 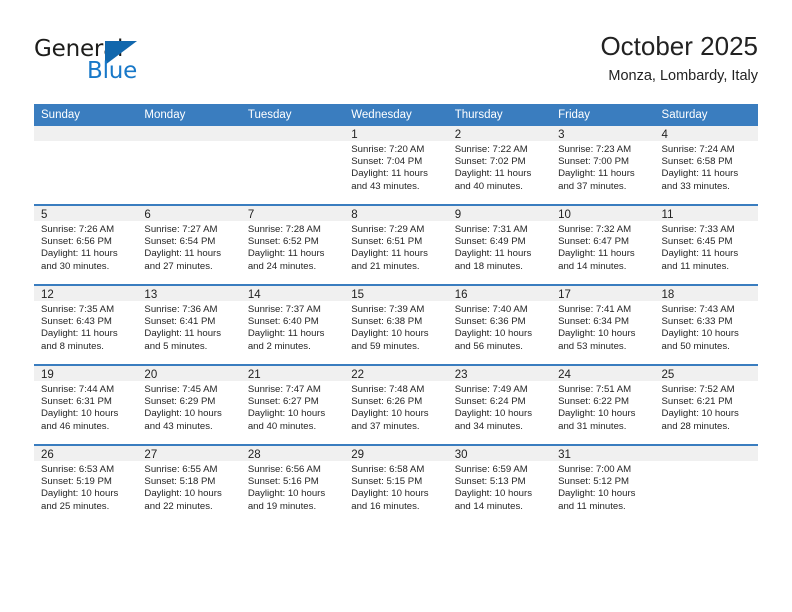 I want to click on day-number: 5, so click(x=86, y=213).